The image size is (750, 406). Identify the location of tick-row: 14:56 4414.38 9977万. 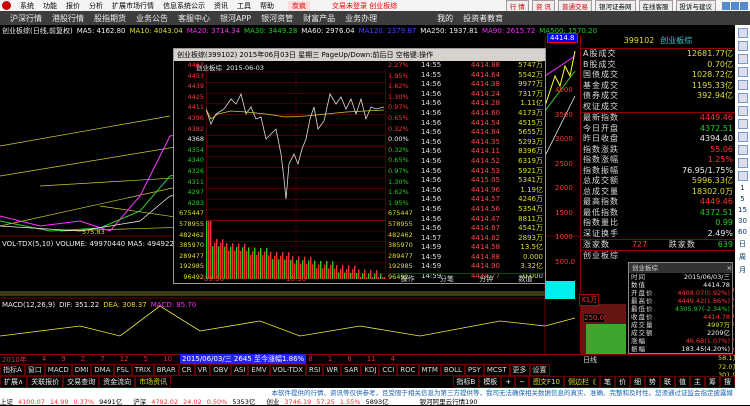
(481, 85).